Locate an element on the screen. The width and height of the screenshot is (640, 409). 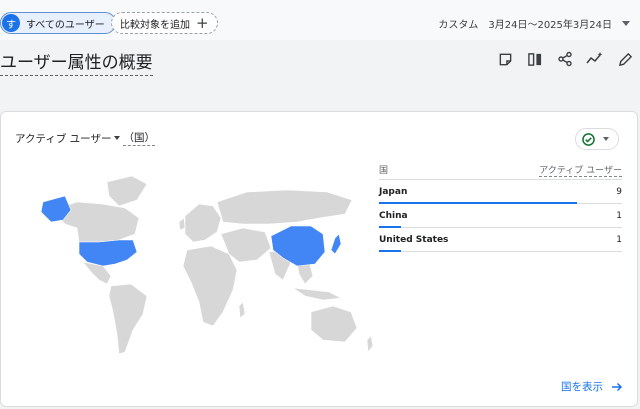
map-new-zealand is located at coordinates (370, 344).